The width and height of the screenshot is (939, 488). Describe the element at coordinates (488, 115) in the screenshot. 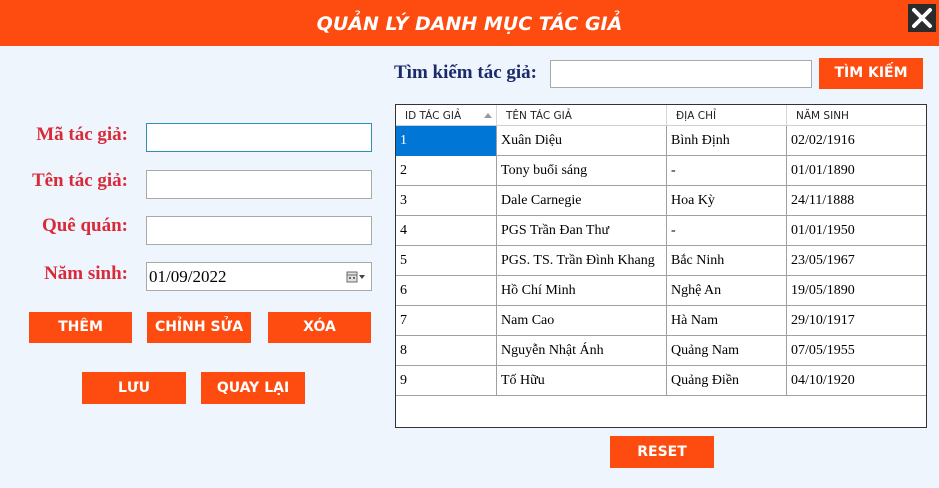

I see `sort-ascending-icon` at that location.